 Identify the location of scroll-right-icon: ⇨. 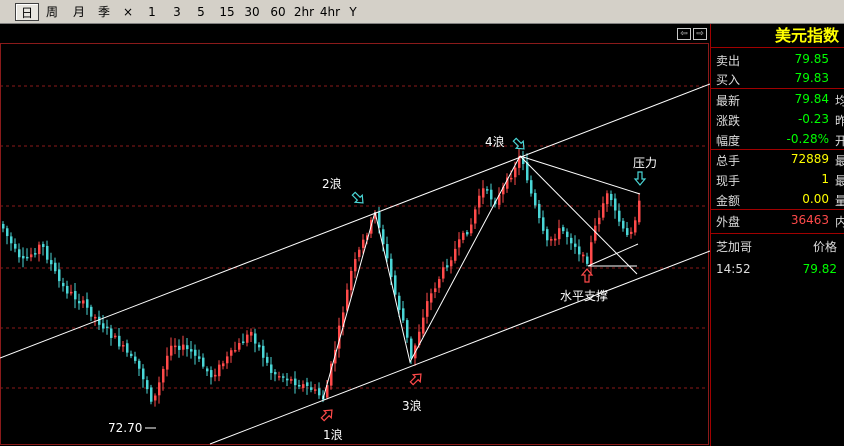
(700, 34).